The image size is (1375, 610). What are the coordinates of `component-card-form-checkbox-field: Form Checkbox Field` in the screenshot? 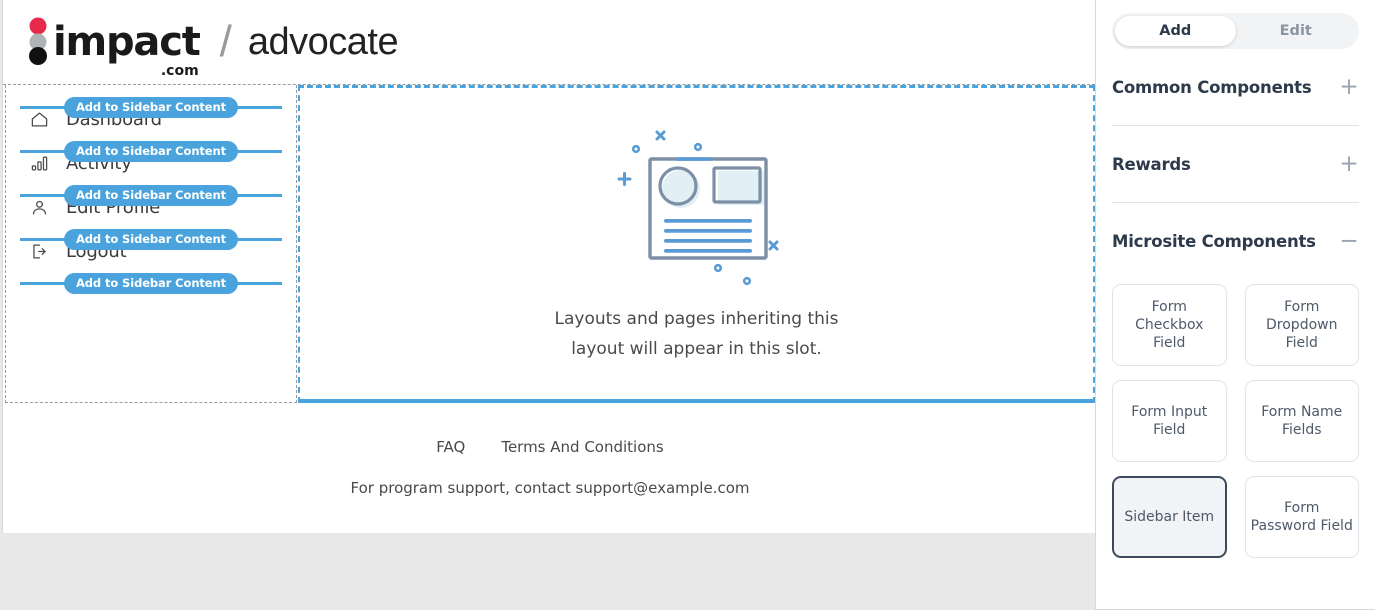 It's located at (1169, 325).